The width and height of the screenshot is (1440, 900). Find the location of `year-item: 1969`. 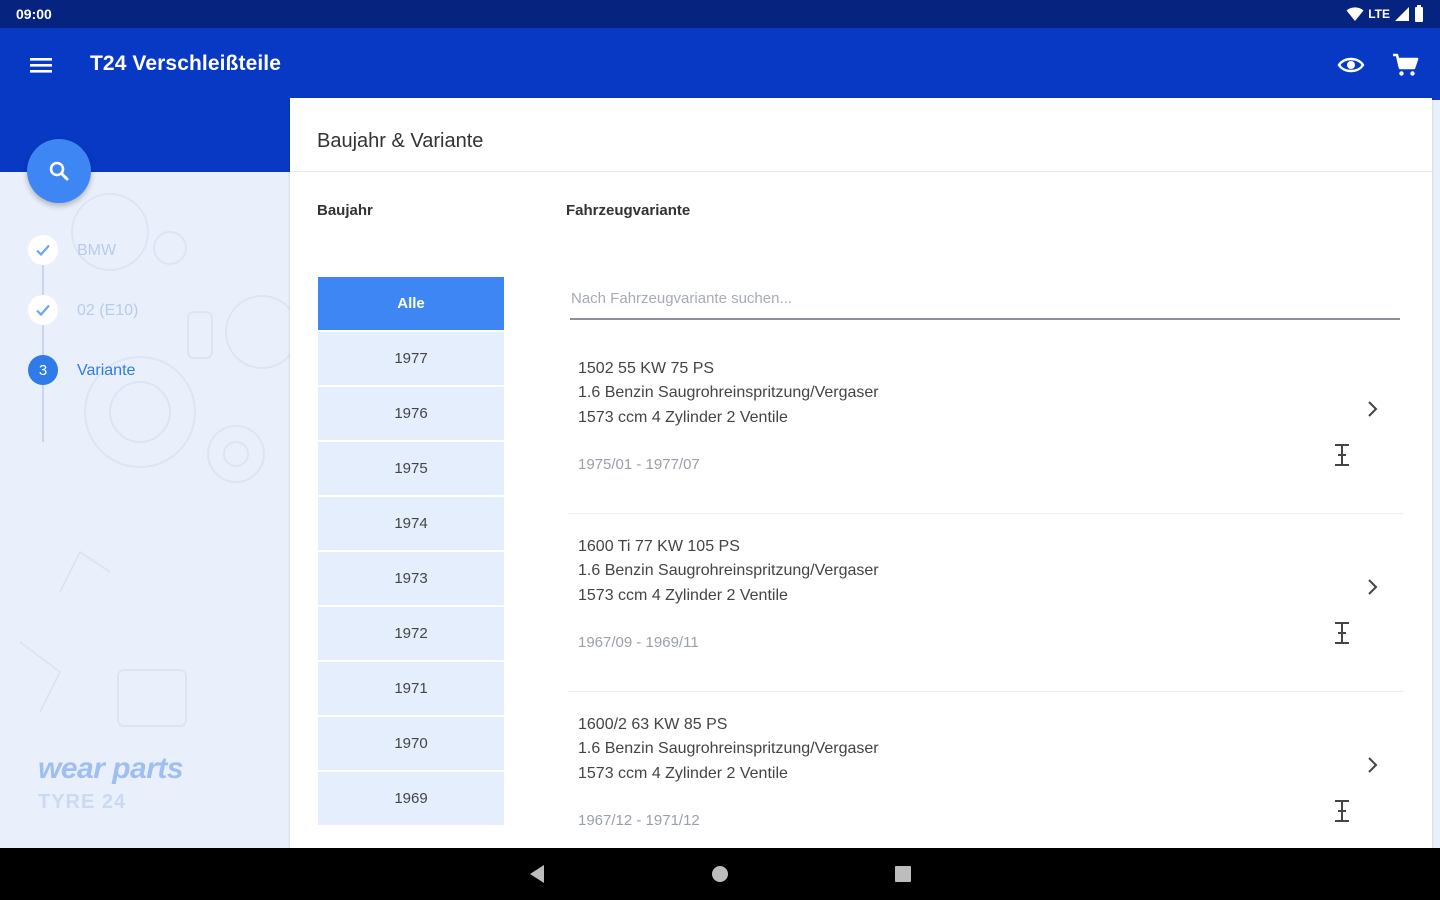

year-item: 1969 is located at coordinates (411, 798).